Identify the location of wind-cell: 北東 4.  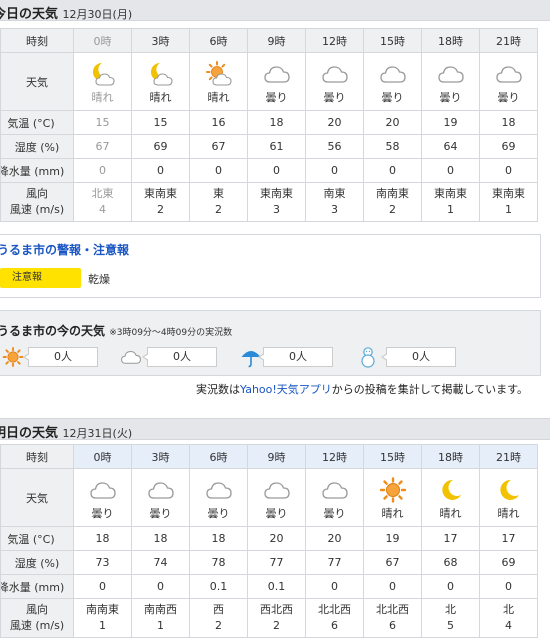
(102, 202).